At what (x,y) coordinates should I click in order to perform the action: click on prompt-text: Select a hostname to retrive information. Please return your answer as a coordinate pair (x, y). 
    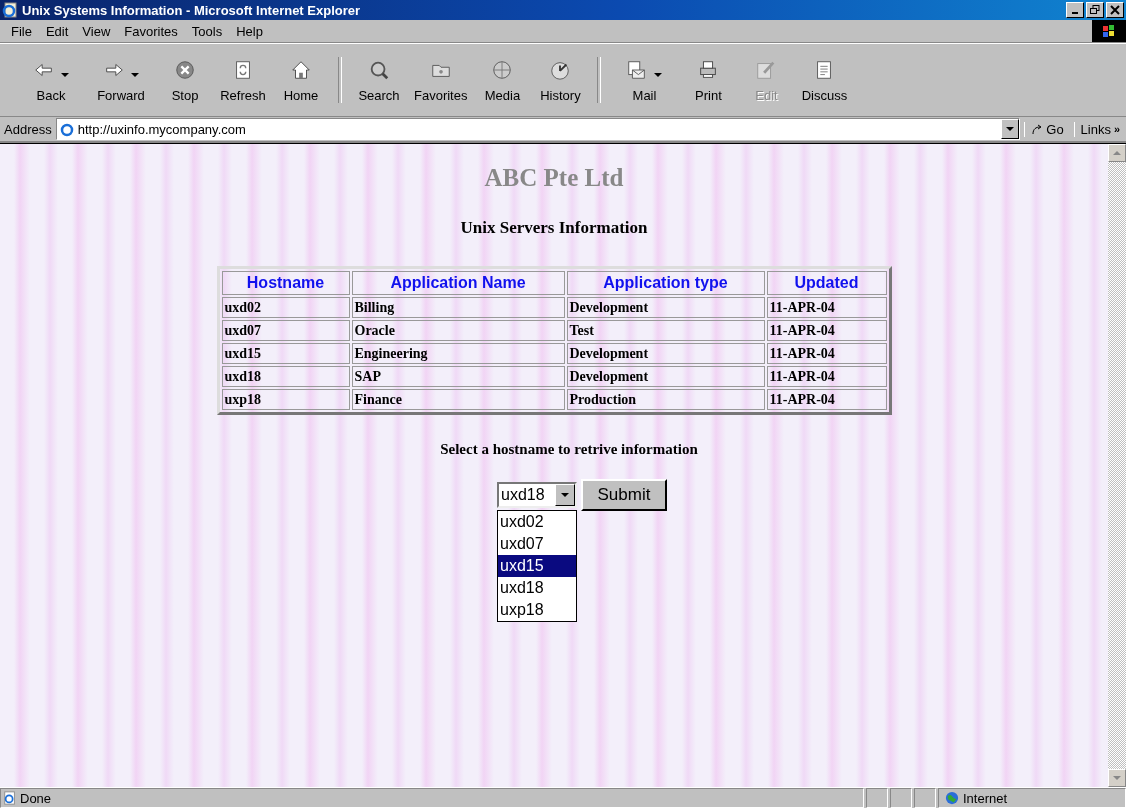
    Looking at the image, I should click on (569, 449).